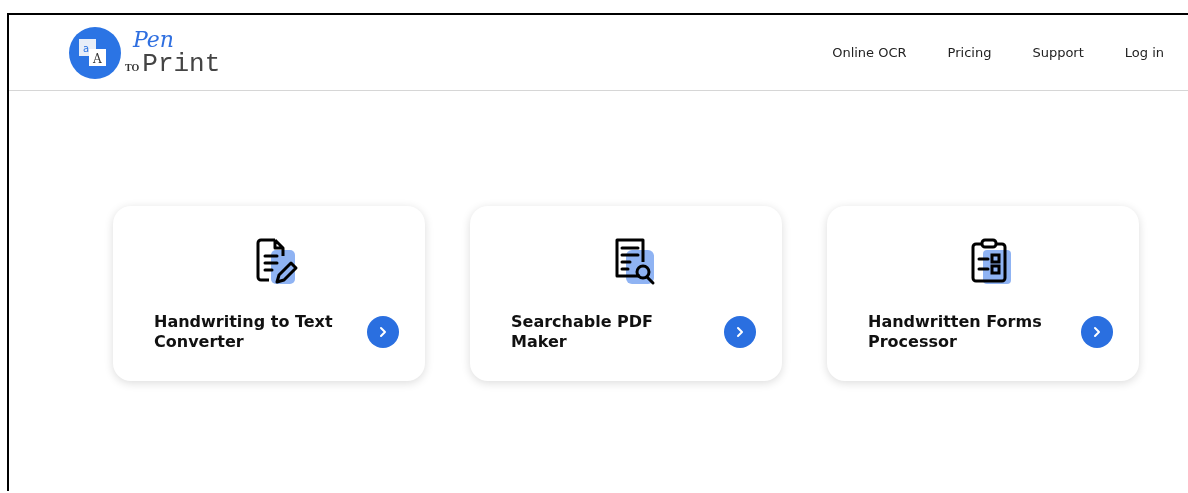 Image resolution: width=1188 pixels, height=493 pixels. What do you see at coordinates (95, 52) in the screenshot?
I see `logo-icon: a A` at bounding box center [95, 52].